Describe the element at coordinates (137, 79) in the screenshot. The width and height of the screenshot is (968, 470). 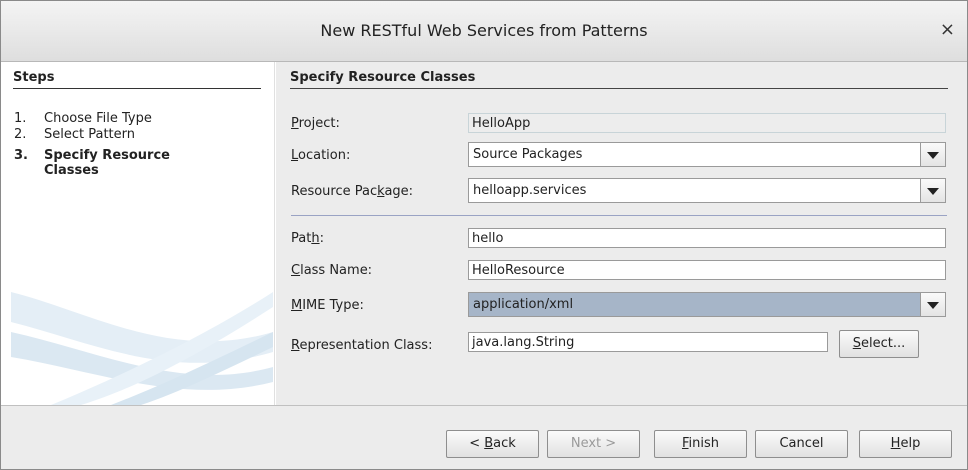
I see `steps-heading: Steps` at that location.